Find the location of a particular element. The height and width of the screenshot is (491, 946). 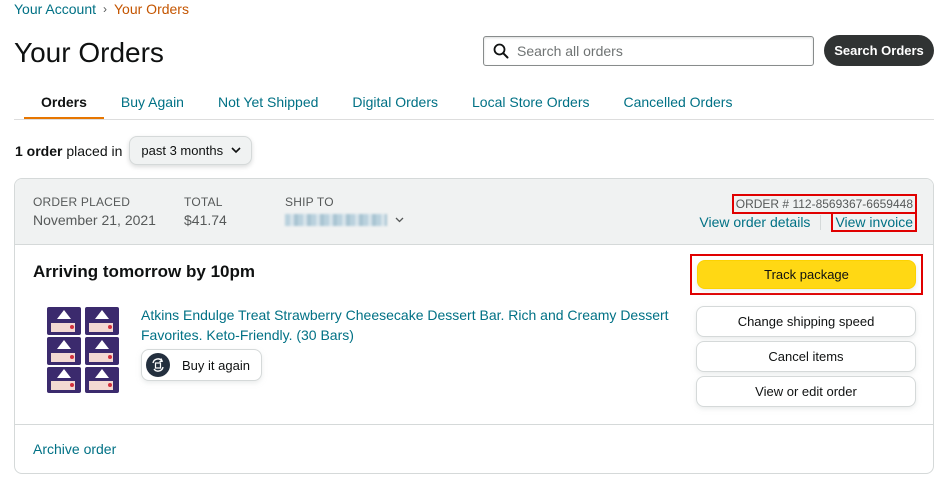

order-header-links: View order details View invoice is located at coordinates (808, 222).